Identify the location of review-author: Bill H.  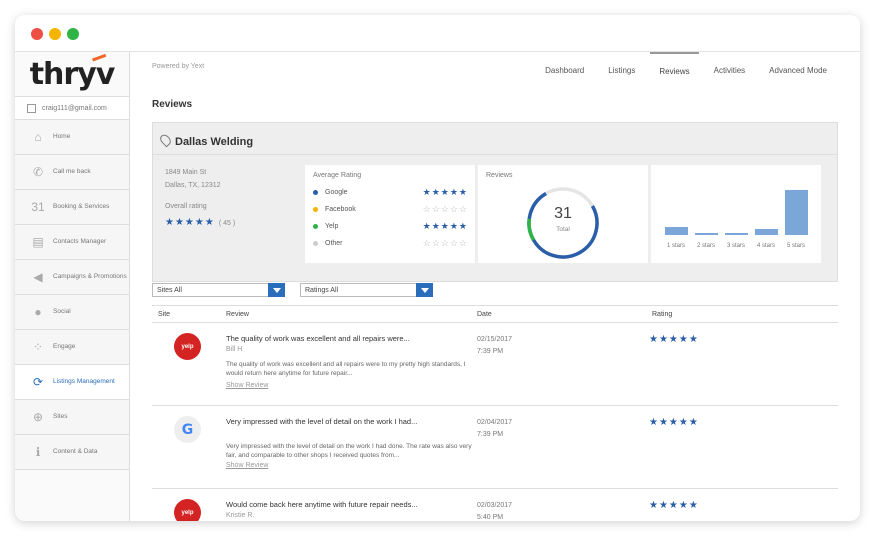
(234, 349).